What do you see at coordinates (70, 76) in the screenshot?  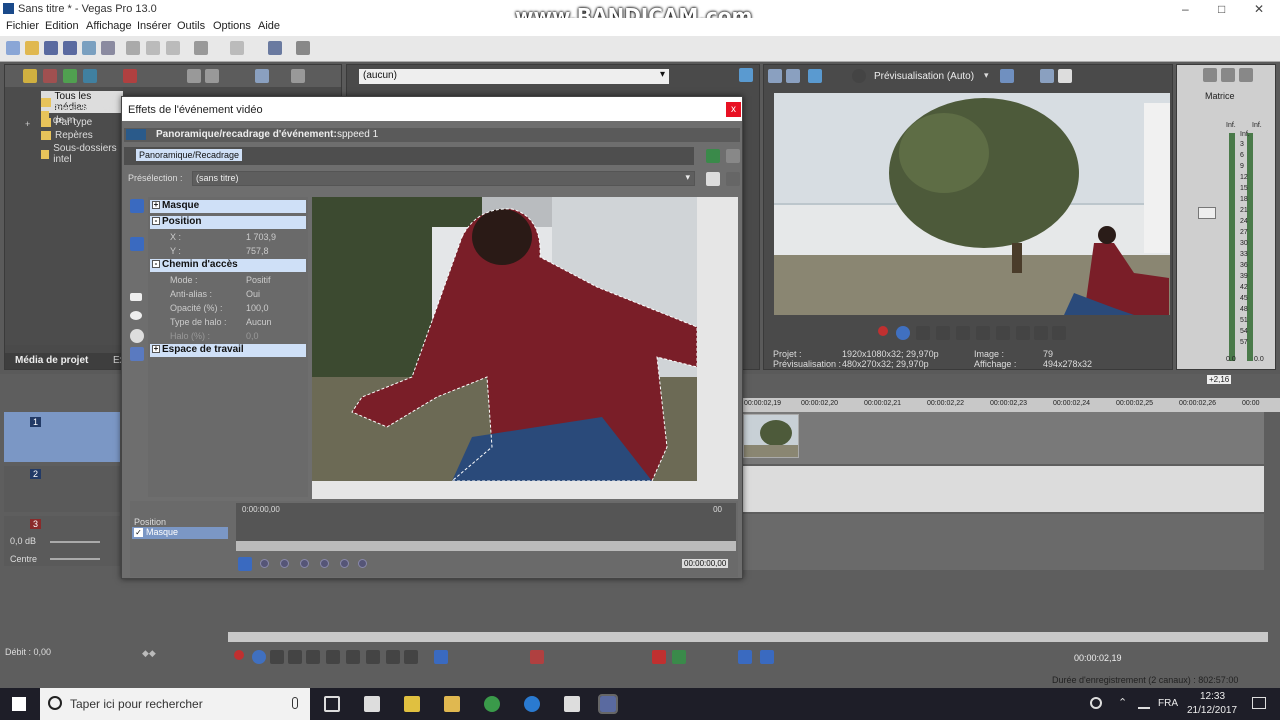 I see `web-icon` at bounding box center [70, 76].